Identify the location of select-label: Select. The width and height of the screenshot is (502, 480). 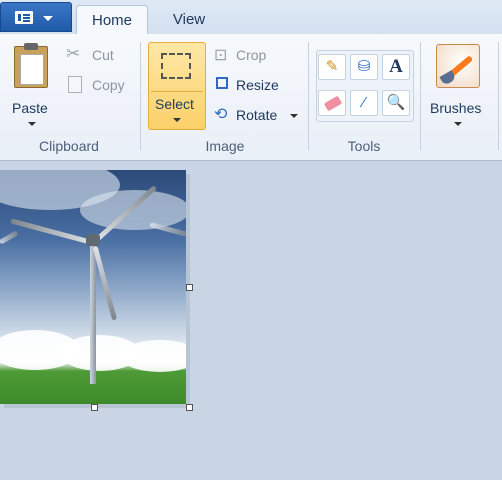
(174, 104).